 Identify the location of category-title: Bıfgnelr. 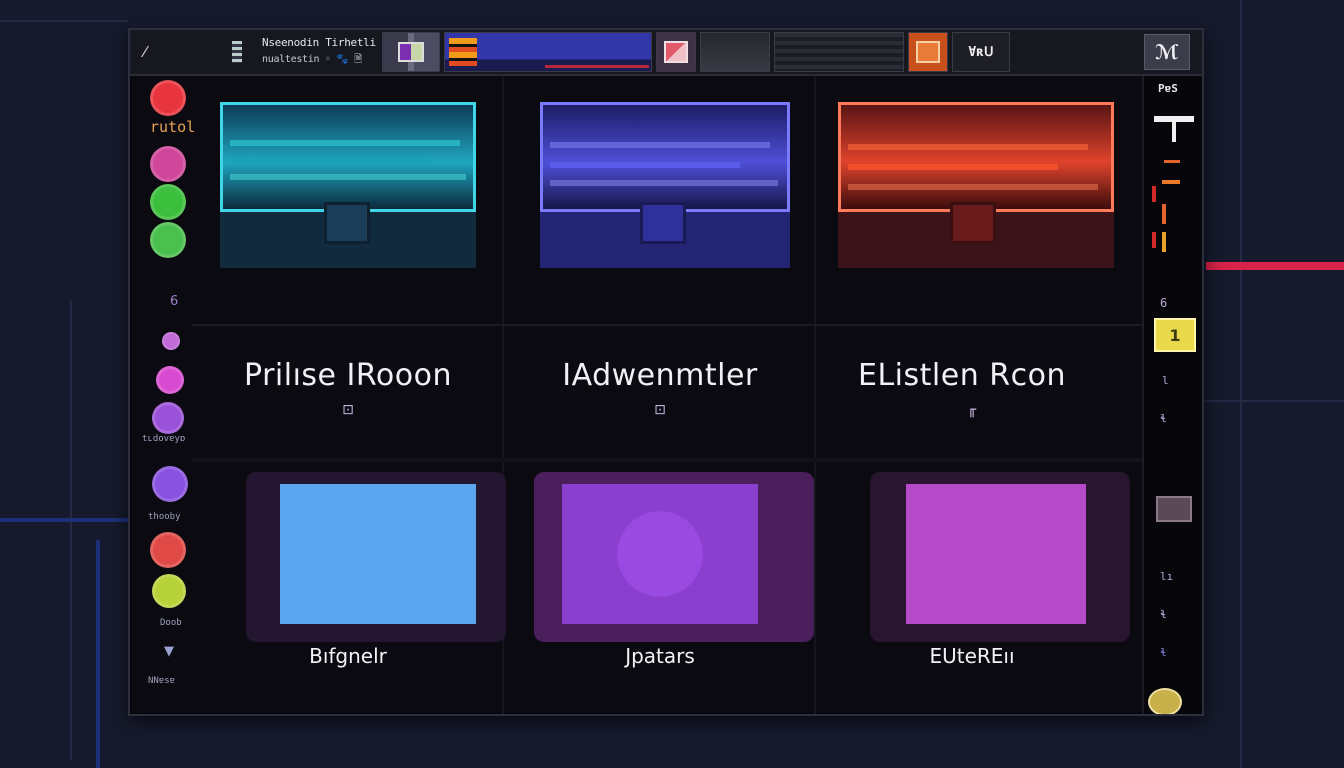
(348, 656).